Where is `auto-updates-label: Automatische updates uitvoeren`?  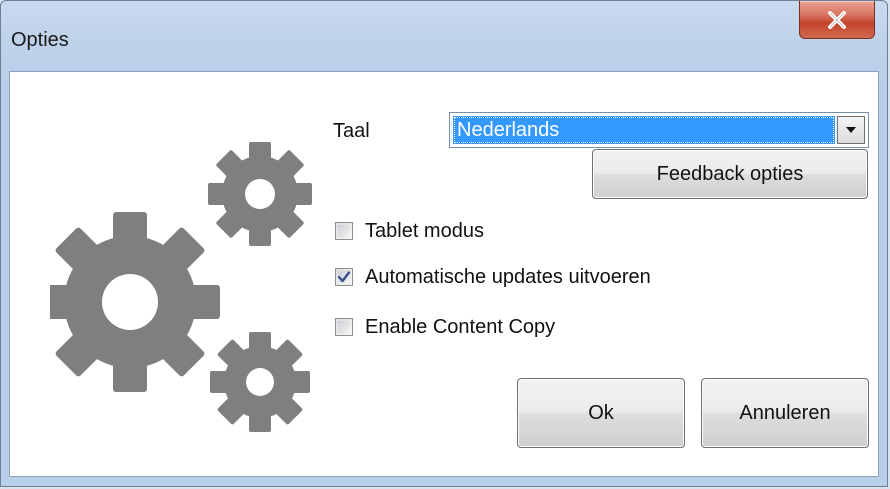
auto-updates-label: Automatische updates uitvoeren is located at coordinates (508, 277).